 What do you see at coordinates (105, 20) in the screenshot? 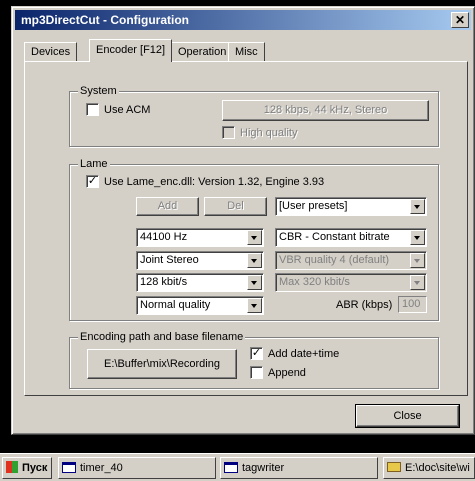
I see `window-title: mp3DirectCut - Configuration` at bounding box center [105, 20].